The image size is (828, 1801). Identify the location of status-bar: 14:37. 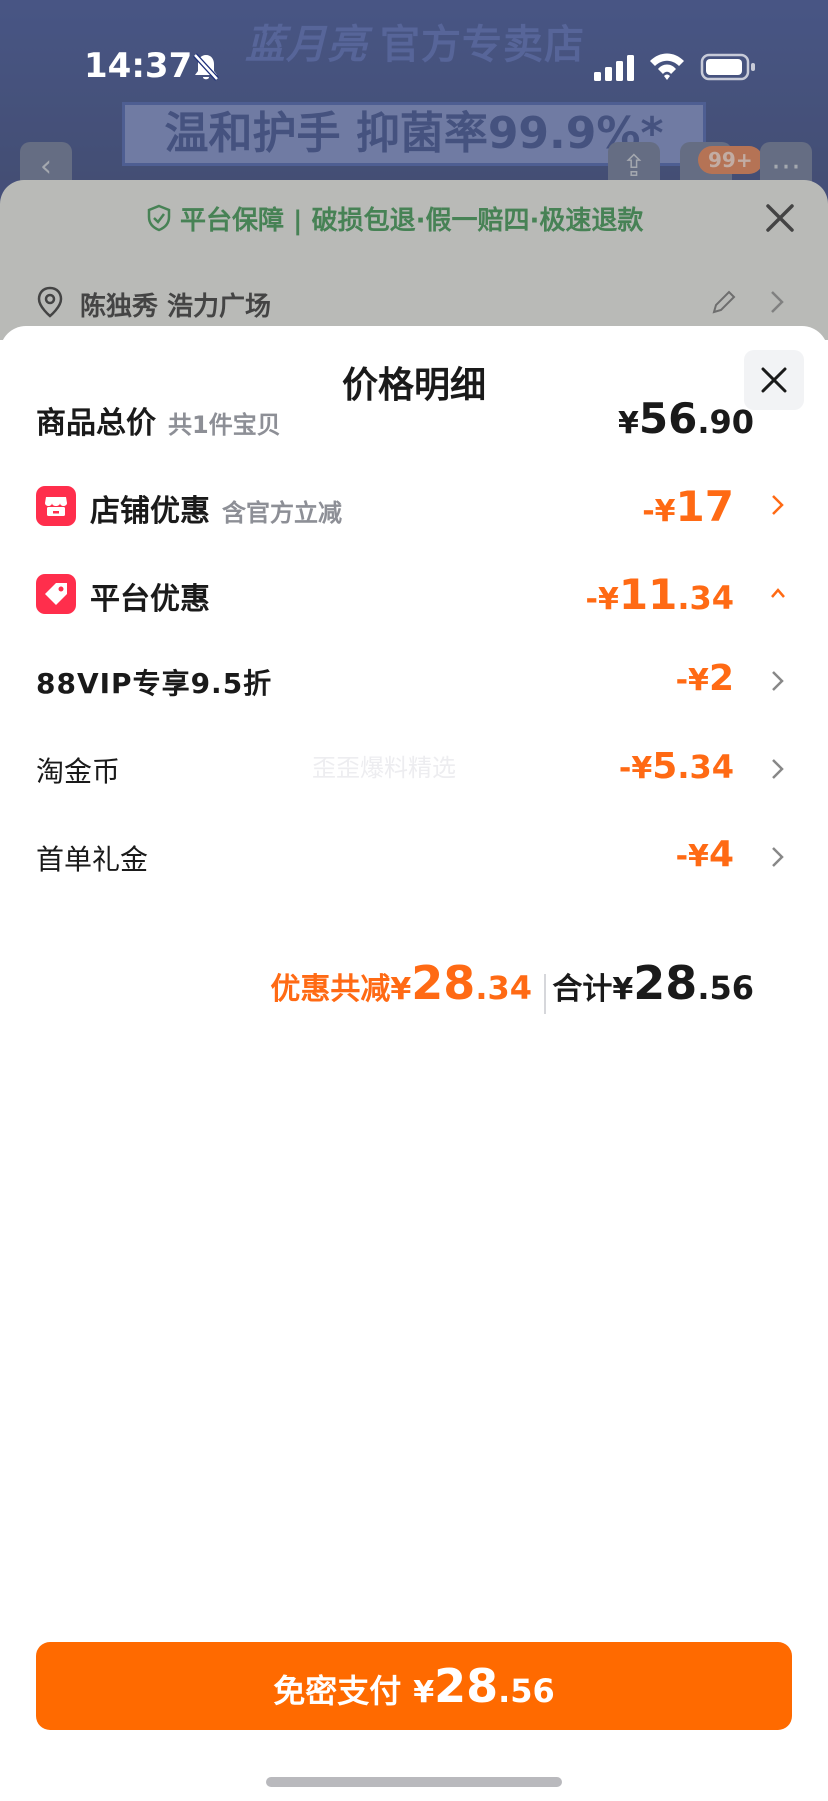
(414, 50).